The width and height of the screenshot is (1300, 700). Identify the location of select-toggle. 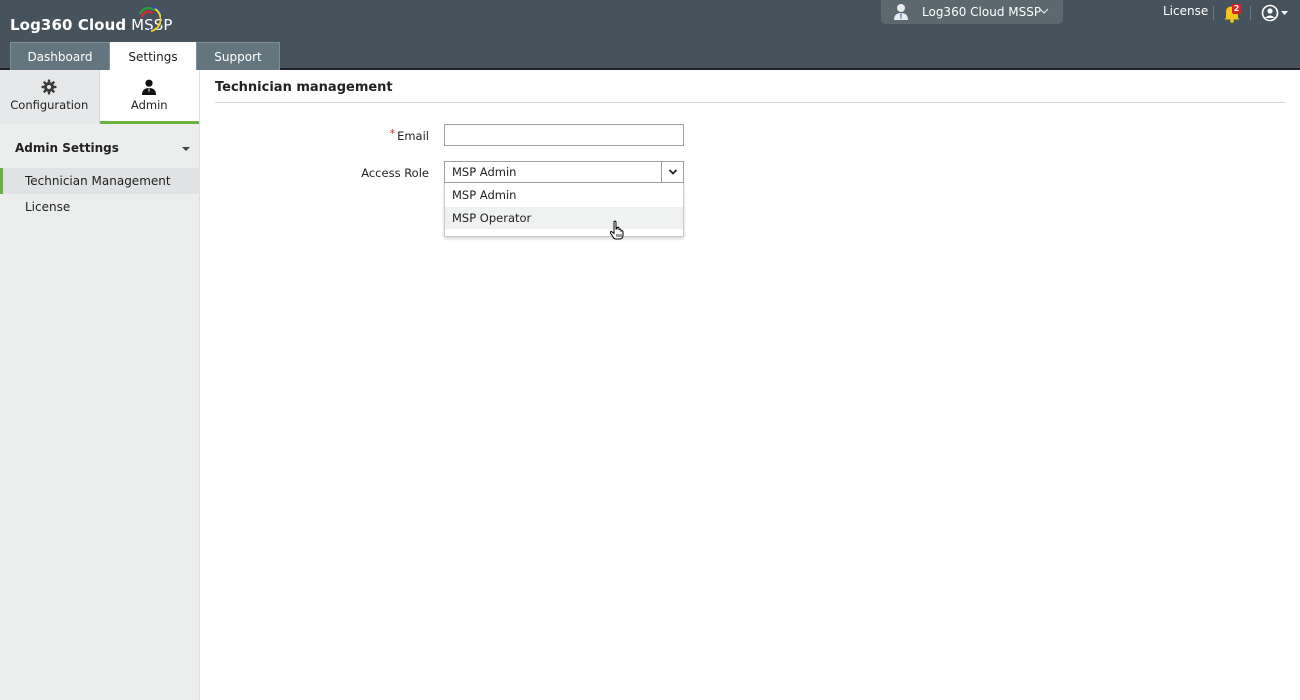
(672, 172).